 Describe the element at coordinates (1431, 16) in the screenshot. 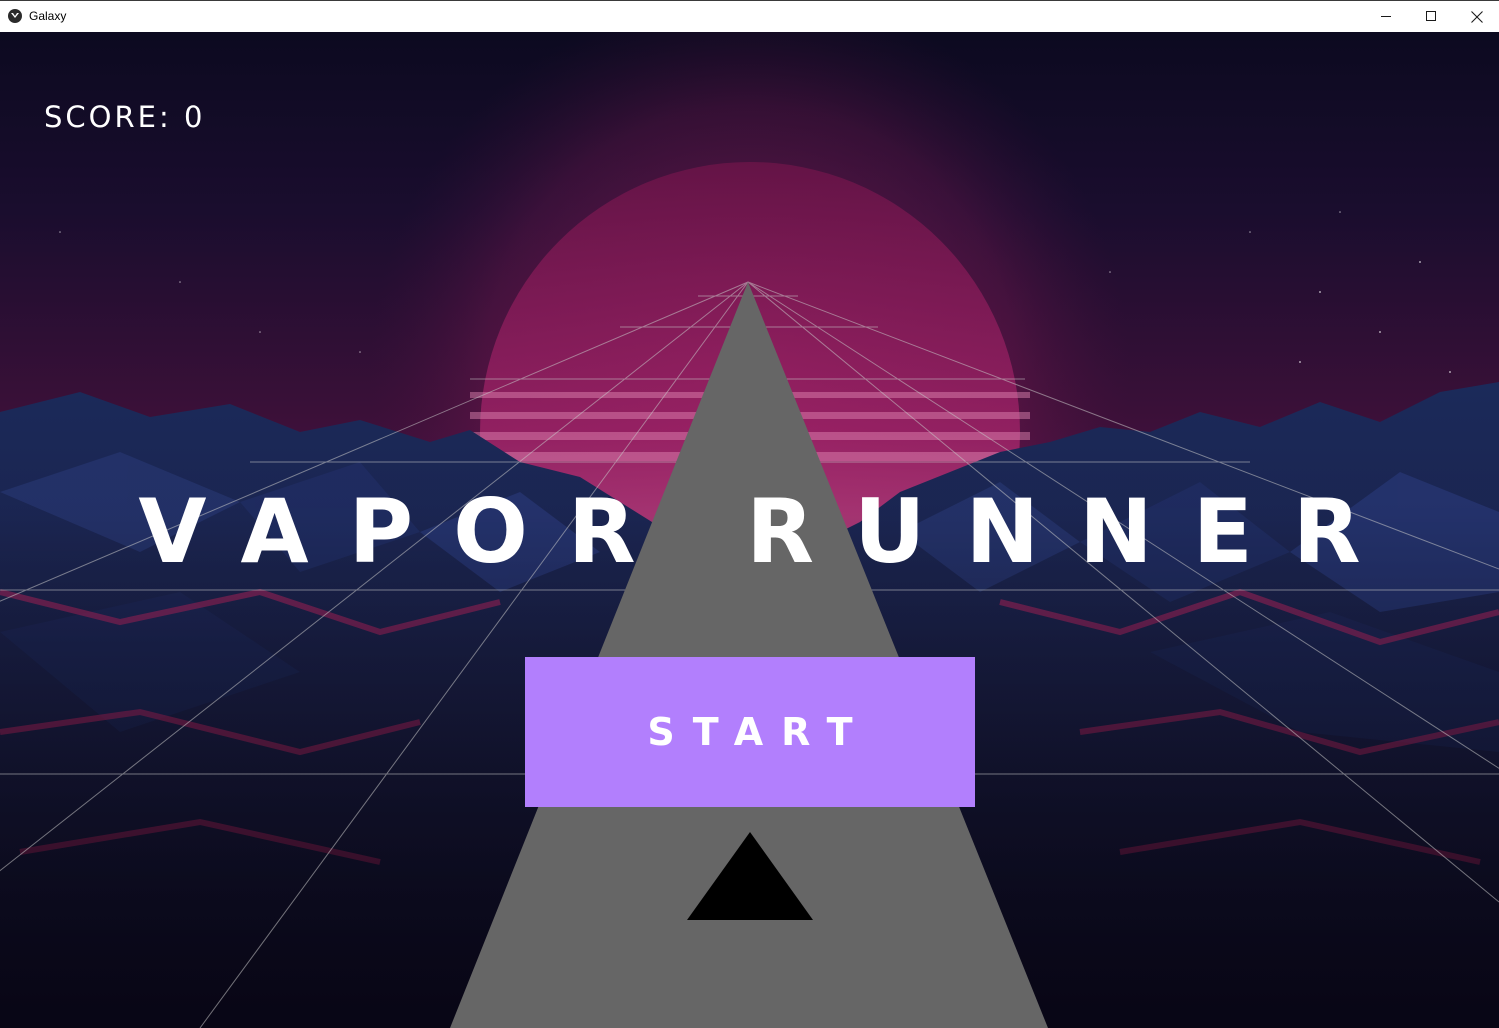

I see `maximize-button` at that location.